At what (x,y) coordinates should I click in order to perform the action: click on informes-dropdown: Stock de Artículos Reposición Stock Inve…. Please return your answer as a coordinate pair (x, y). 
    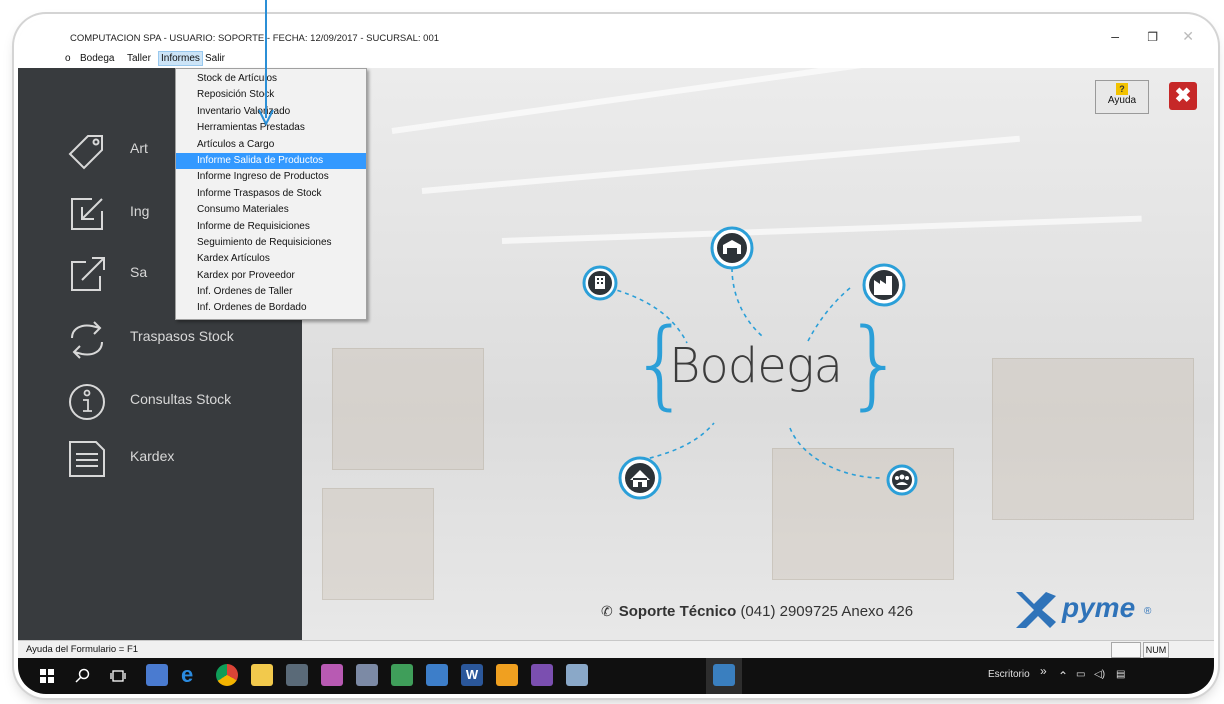
    Looking at the image, I should click on (271, 194).